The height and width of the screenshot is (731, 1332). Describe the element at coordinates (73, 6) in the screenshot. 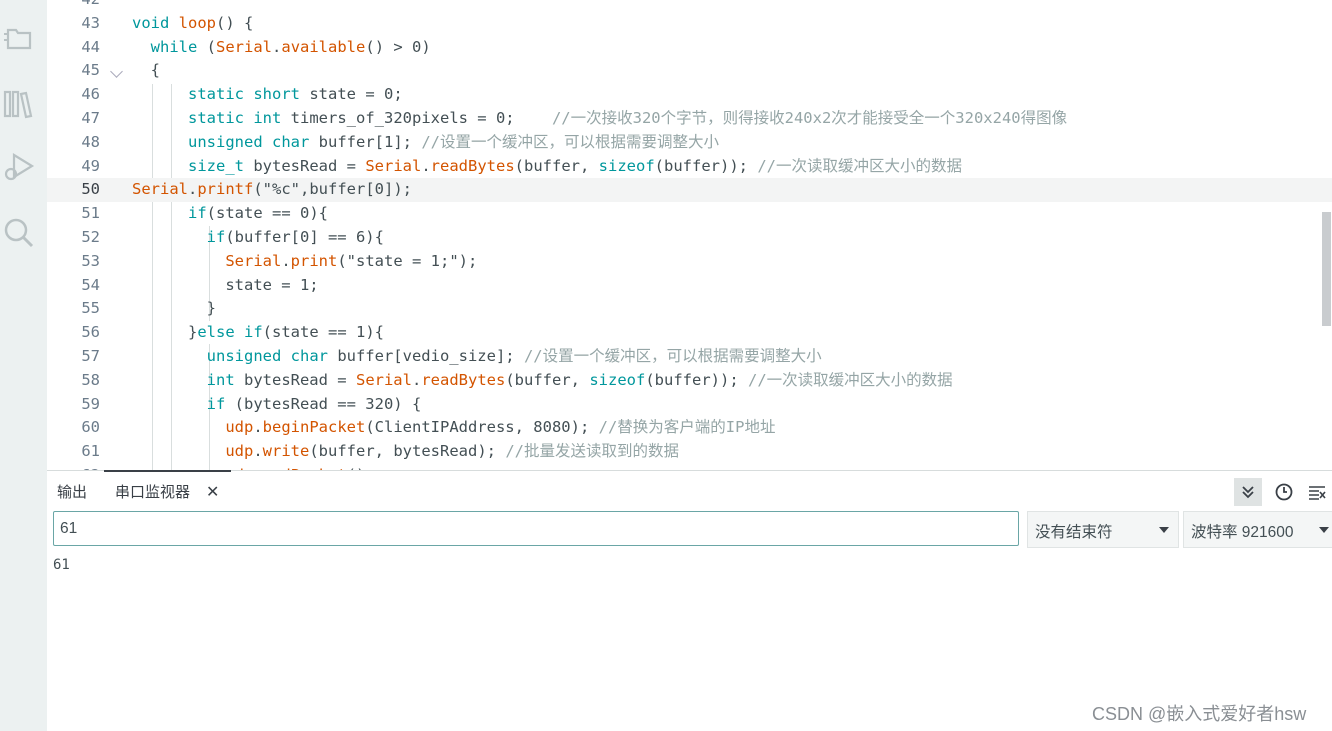

I see `line-number: 42` at that location.